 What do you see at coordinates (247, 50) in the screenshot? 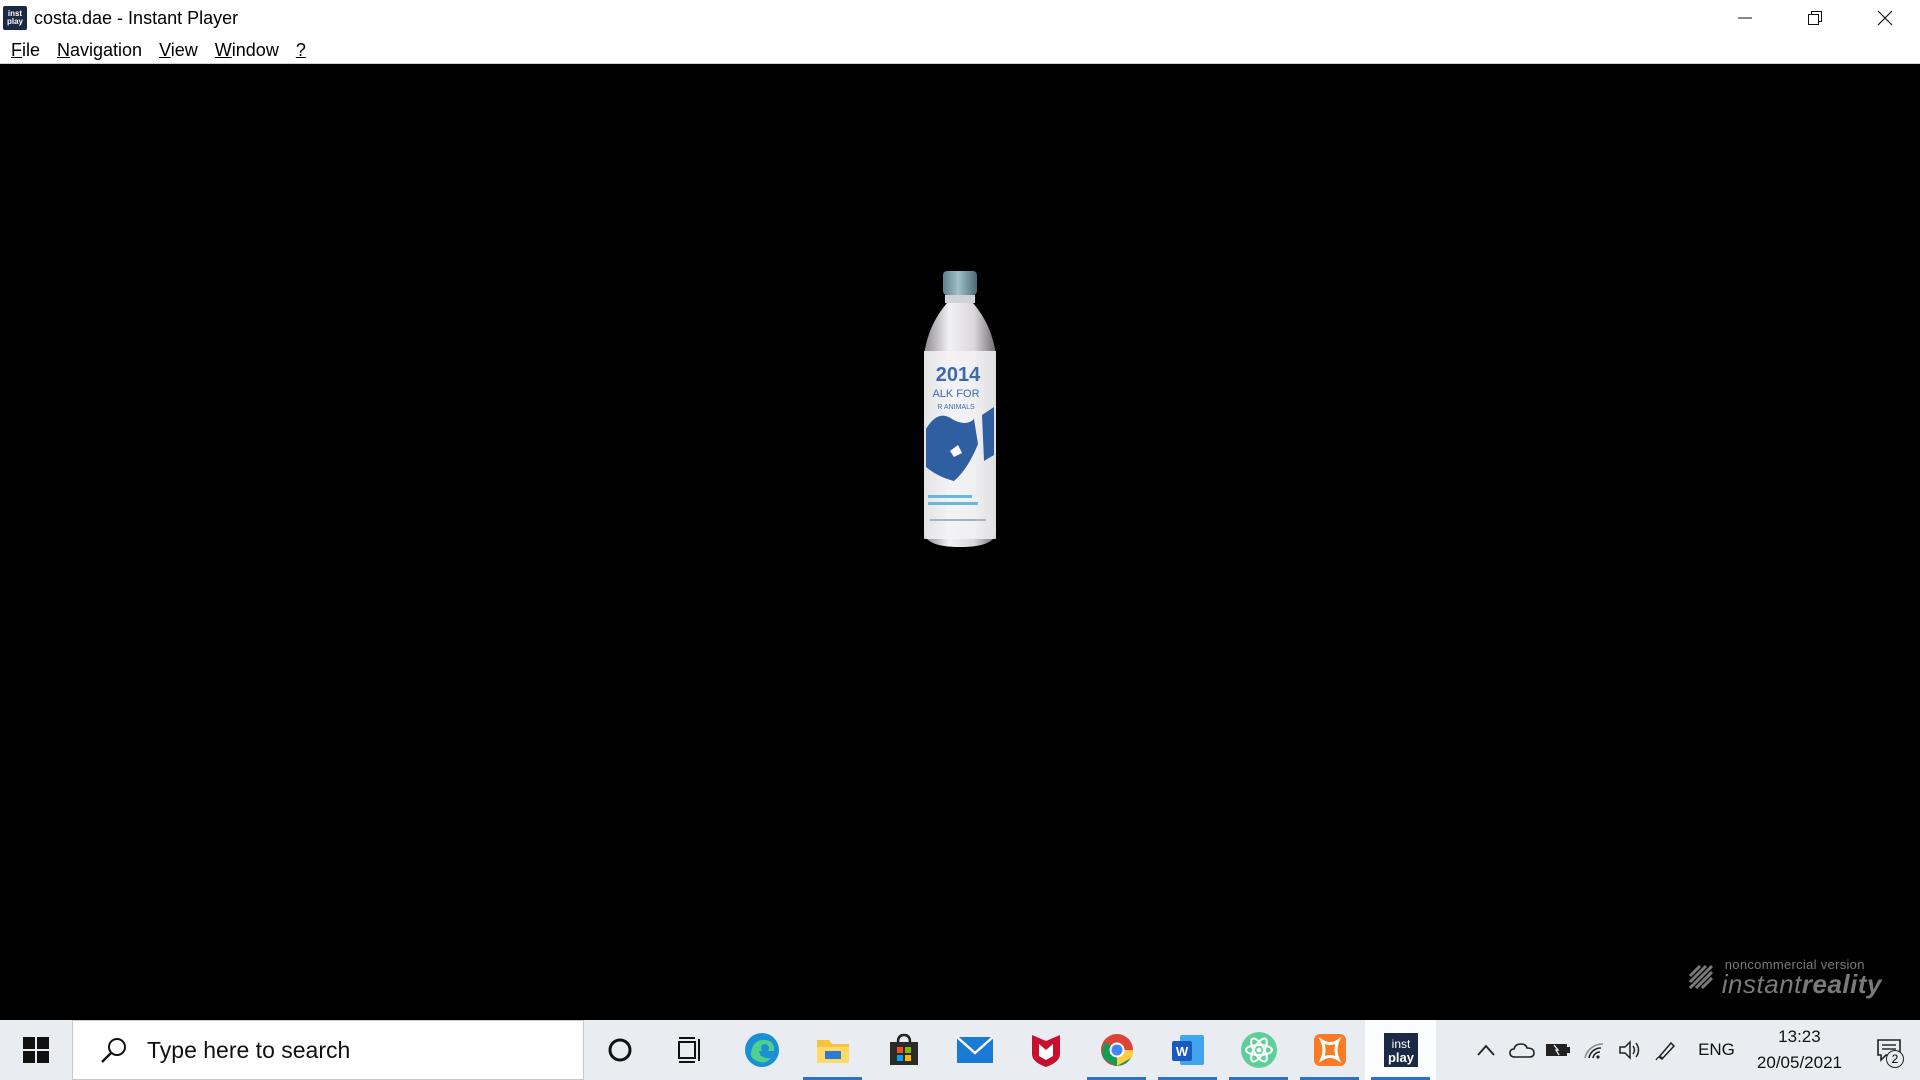
I see `menu-window: Window` at bounding box center [247, 50].